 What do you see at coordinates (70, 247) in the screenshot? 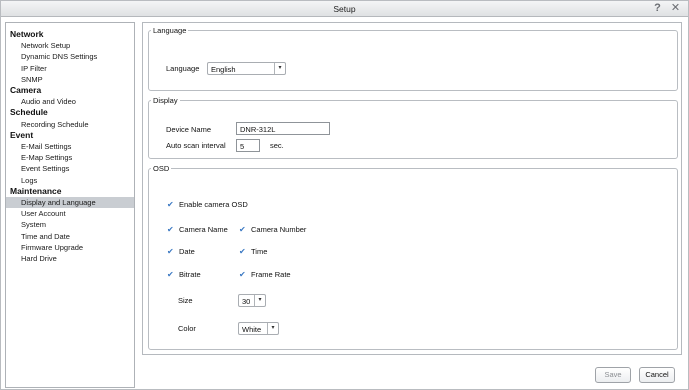
I see `sidebar-item-firmware-upgrade: Firmware Upgrade` at bounding box center [70, 247].